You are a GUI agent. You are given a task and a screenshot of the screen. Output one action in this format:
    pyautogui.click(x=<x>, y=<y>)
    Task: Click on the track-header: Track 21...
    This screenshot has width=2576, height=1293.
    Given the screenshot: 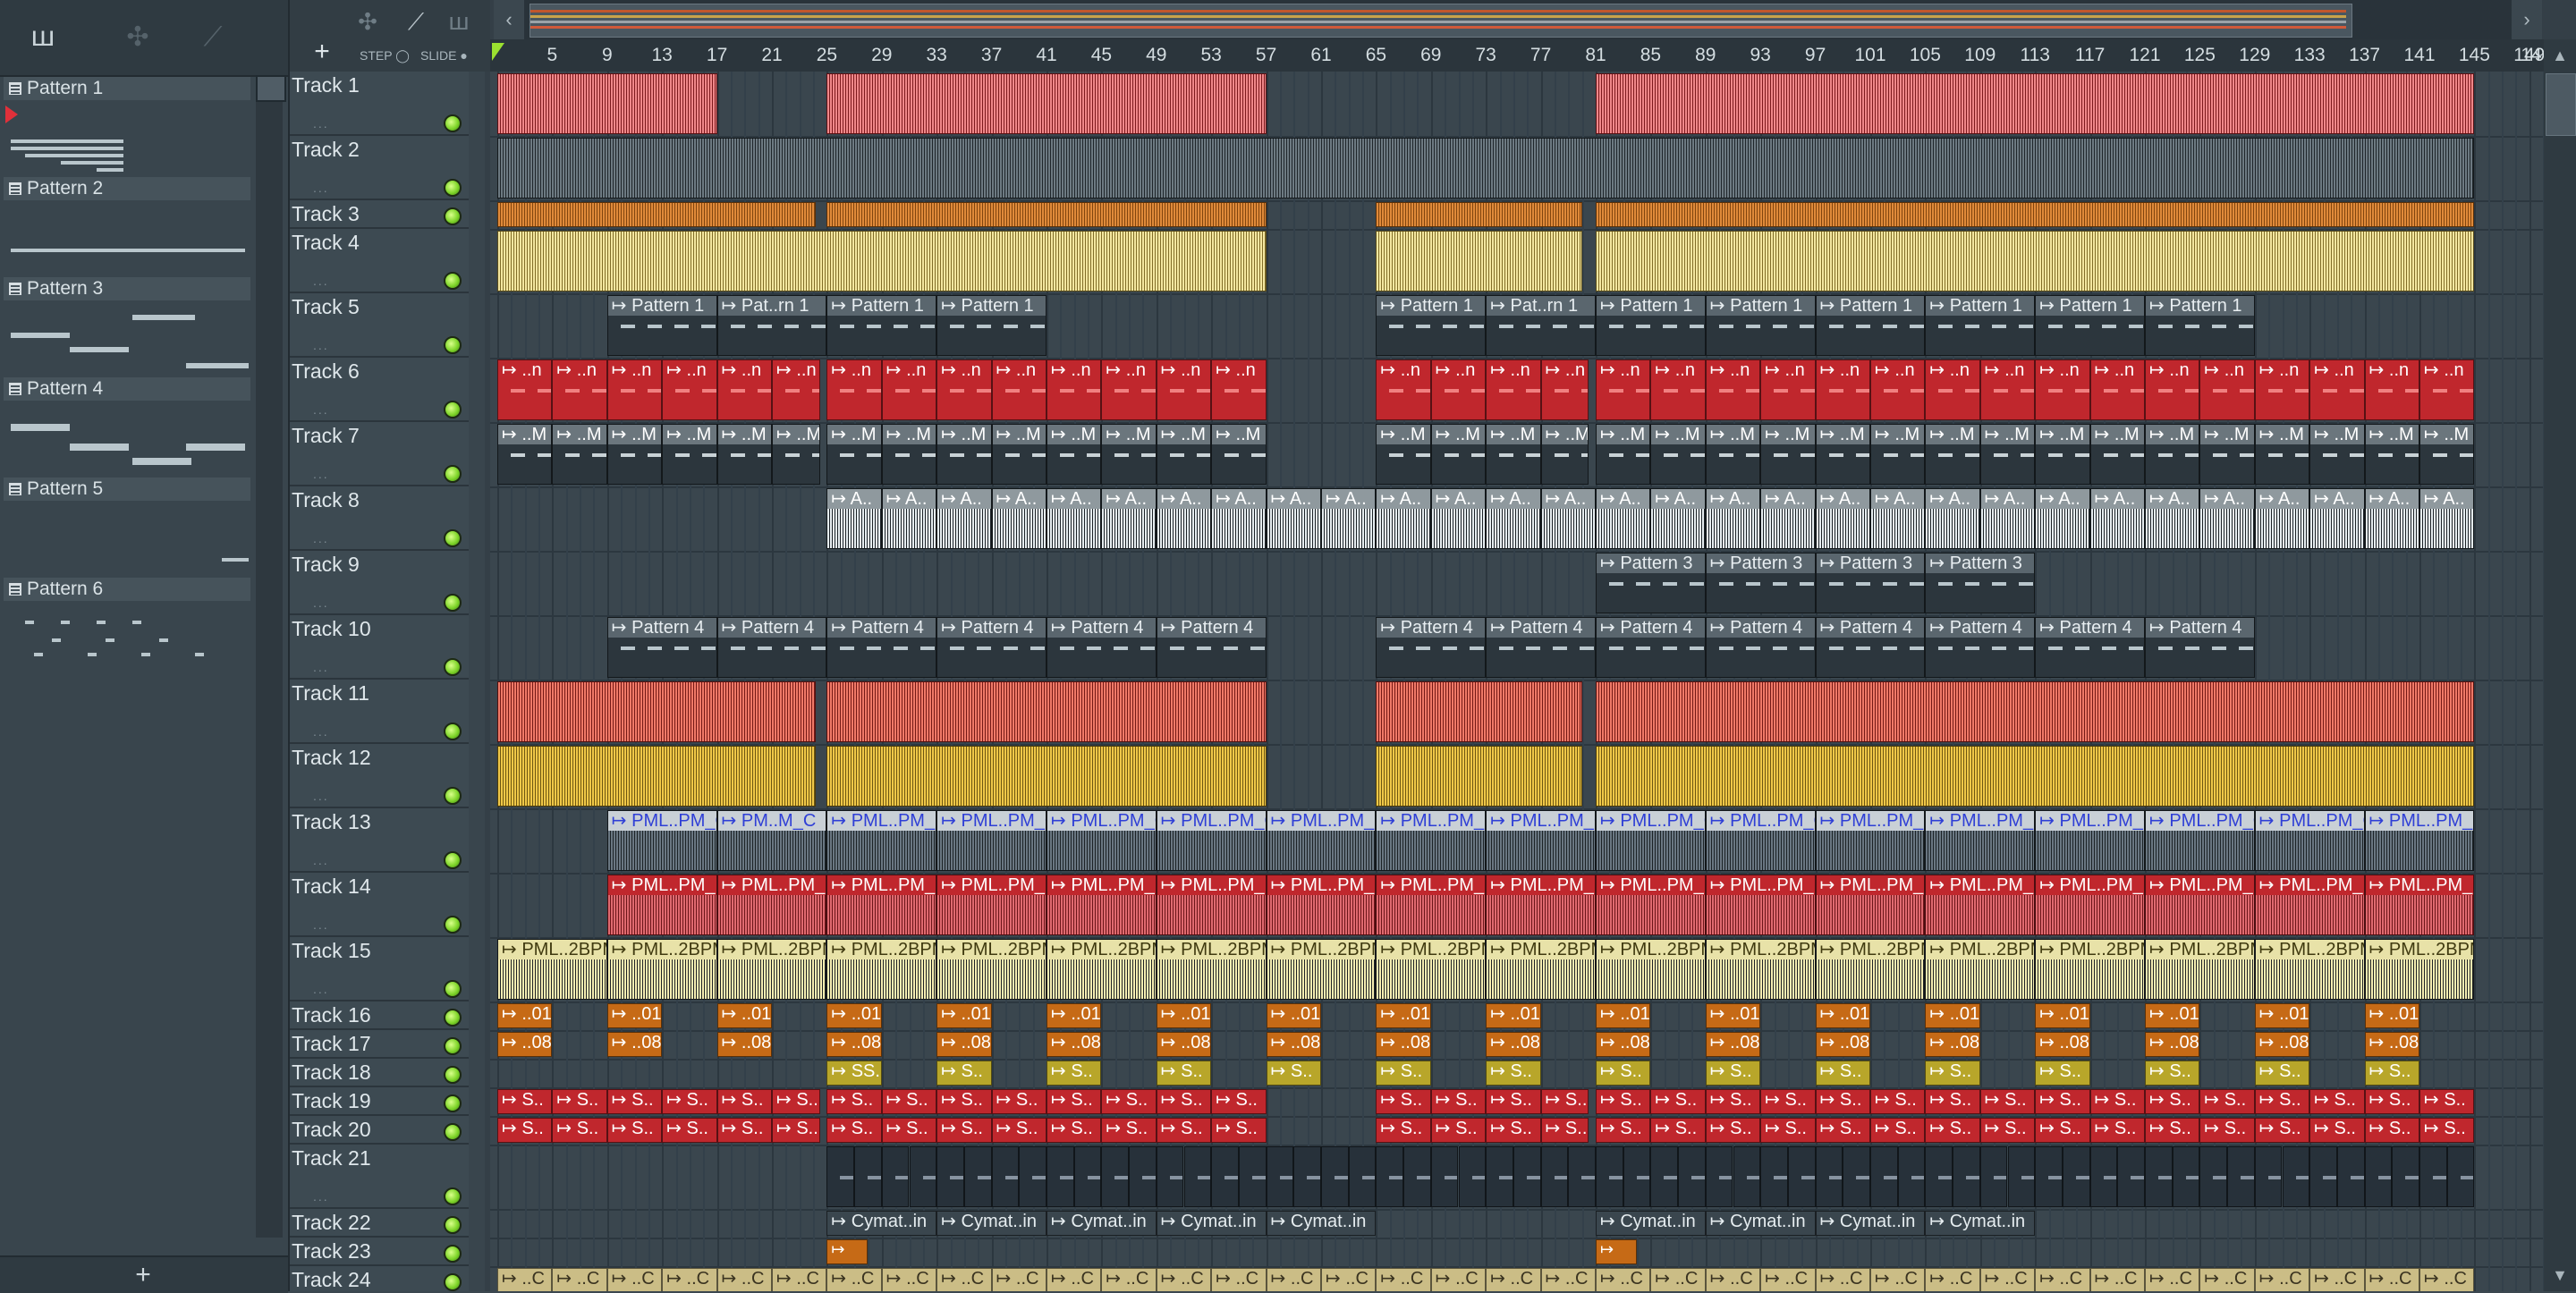 What is the action you would take?
    pyautogui.click(x=379, y=1177)
    